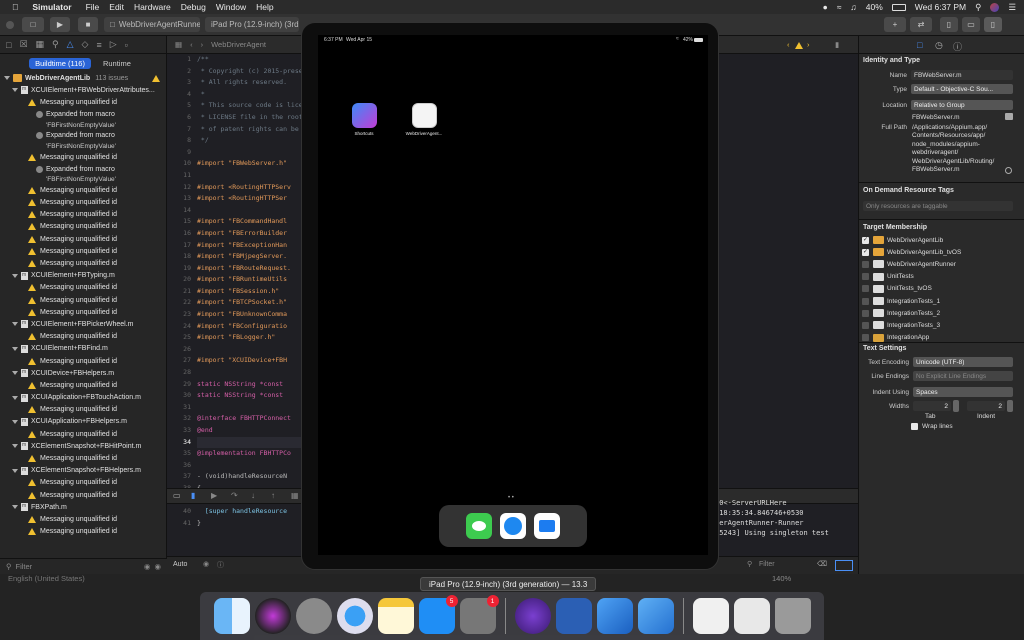  Describe the element at coordinates (220, 565) in the screenshot. I see `info-icon: ⓘ` at that location.